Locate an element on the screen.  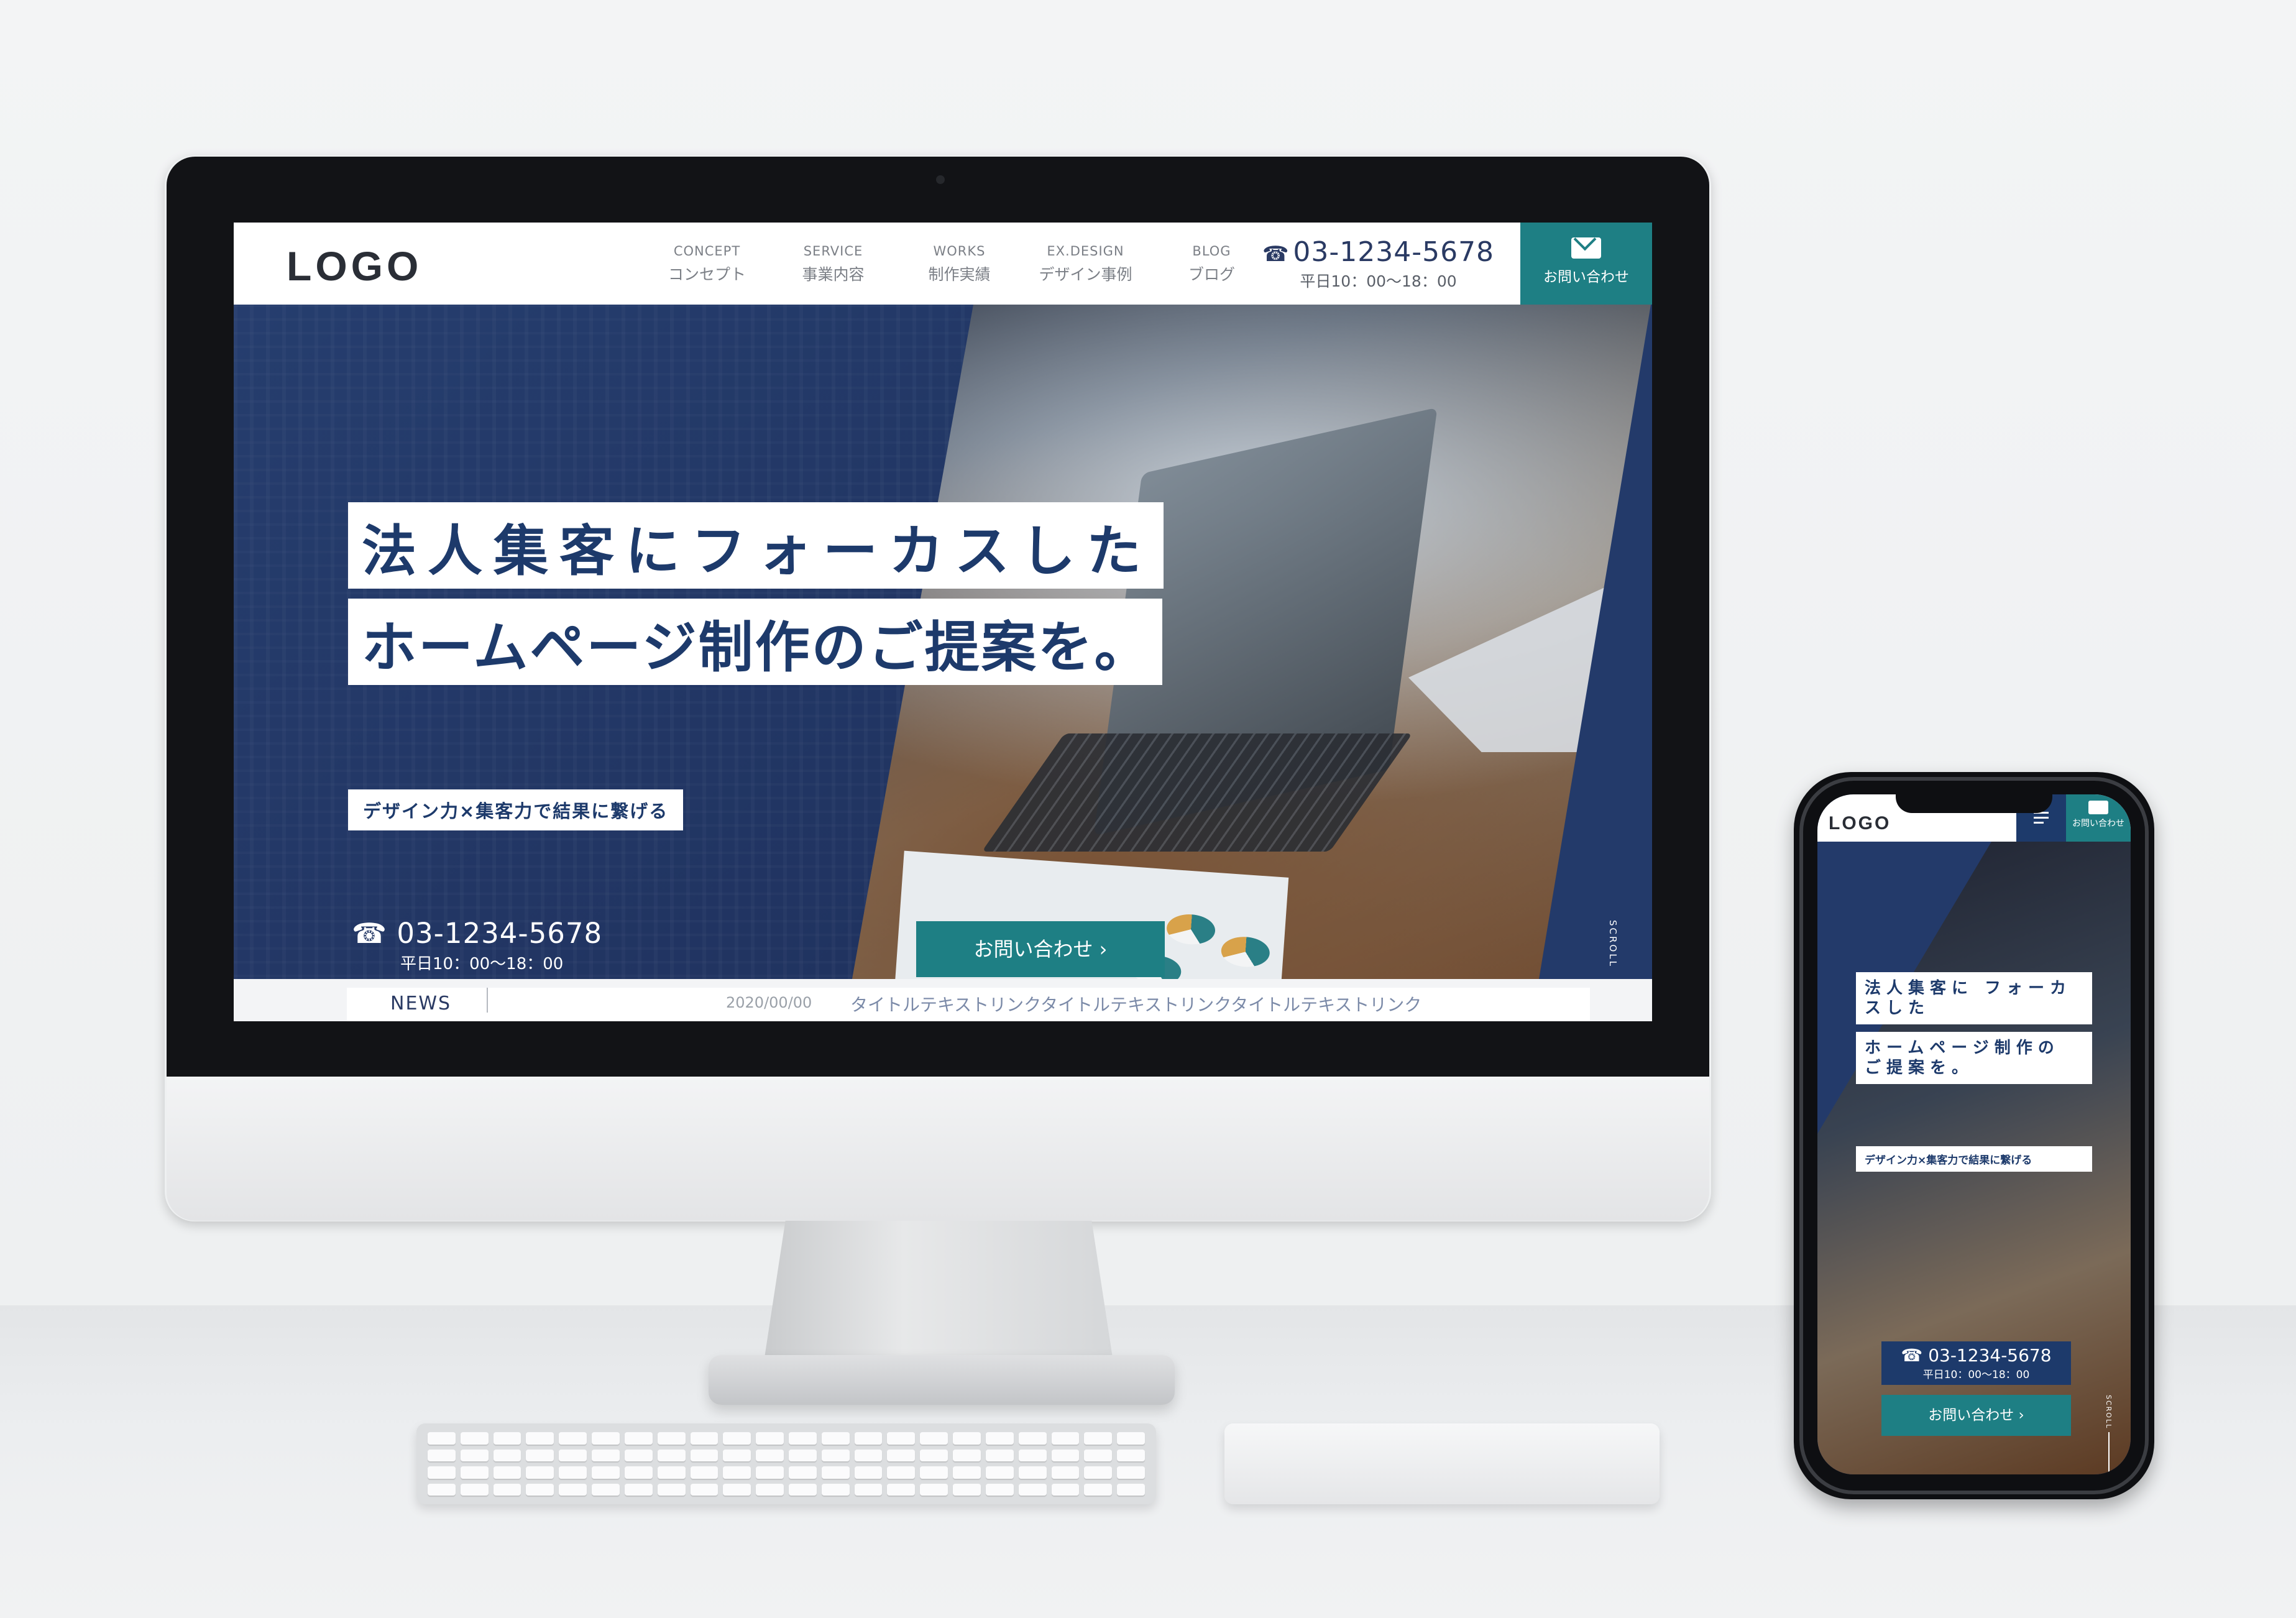
nav-item-ex-design: EX.DESIGN デザイン事例 is located at coordinates (1085, 264).